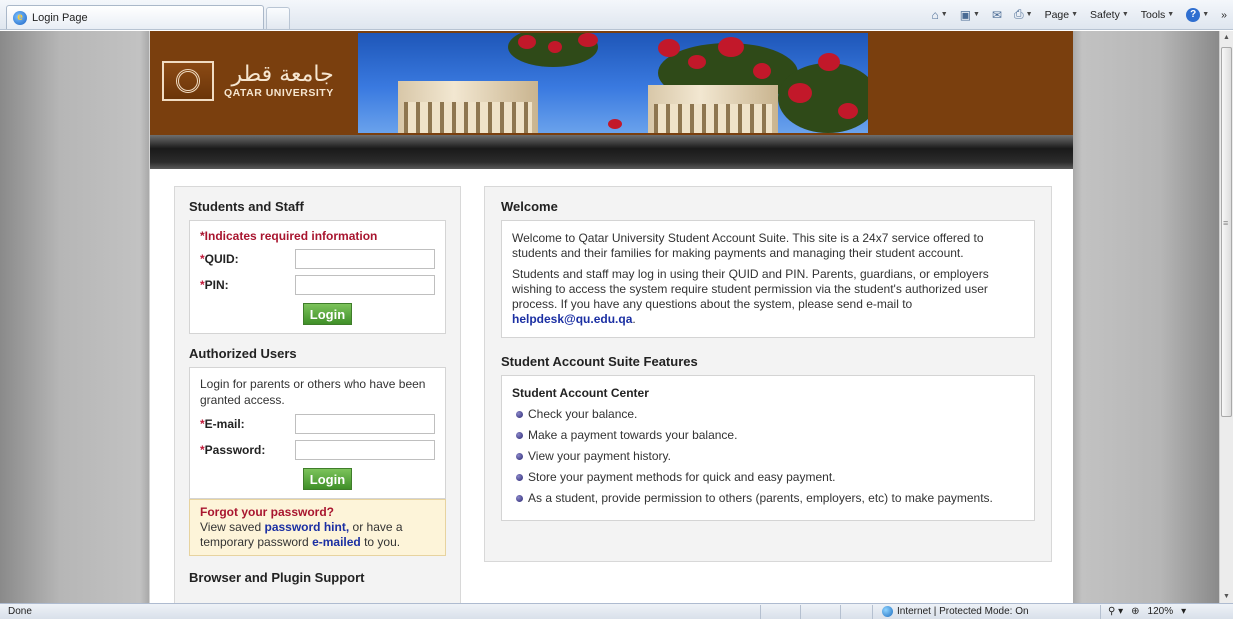 This screenshot has width=1233, height=619. I want to click on password-input, so click(365, 450).